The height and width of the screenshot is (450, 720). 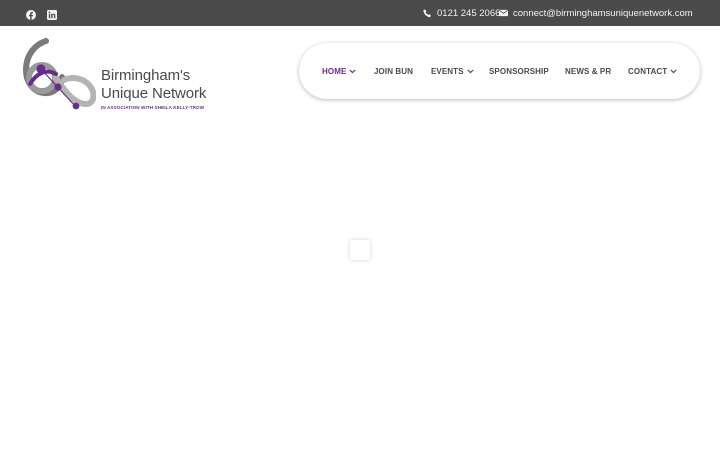 What do you see at coordinates (334, 71) in the screenshot?
I see `nav-item-label: HOME` at bounding box center [334, 71].